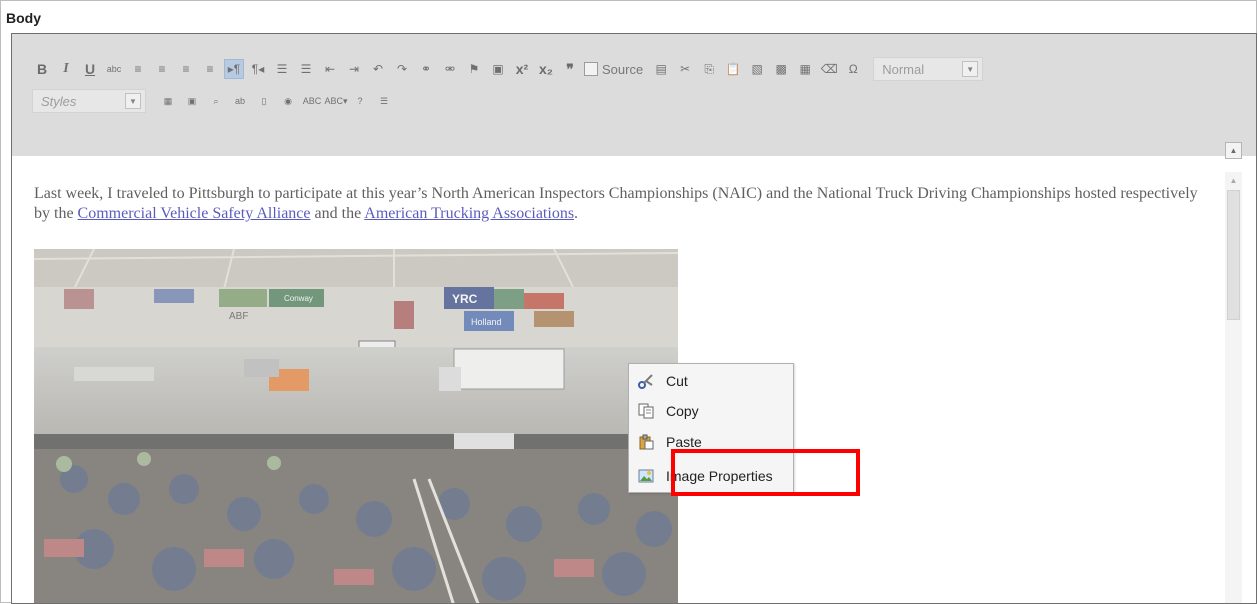 This screenshot has width=1258, height=604. I want to click on superscript-button: x², so click(522, 69).